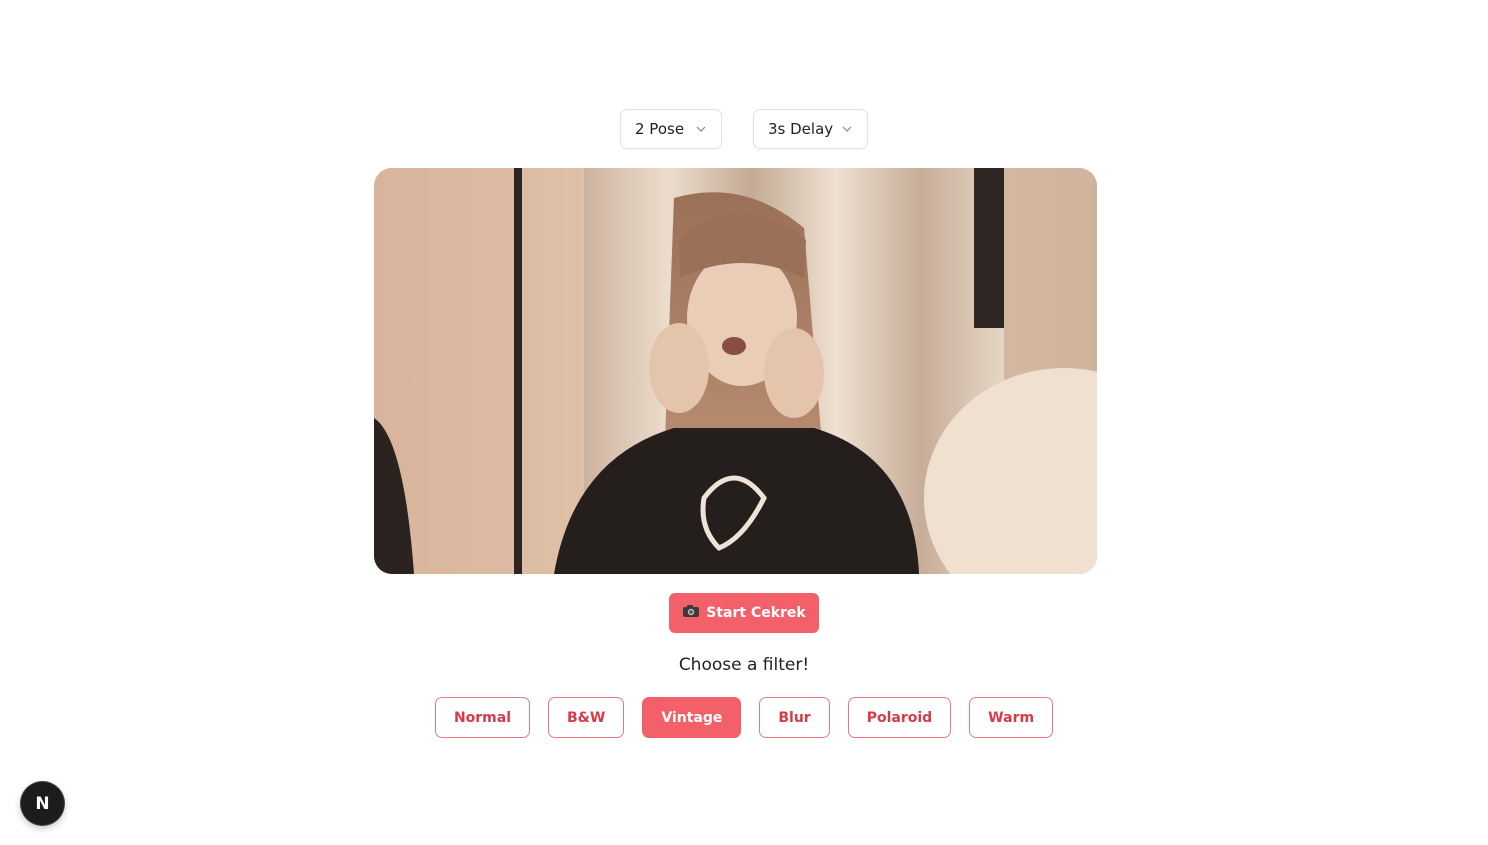 The width and height of the screenshot is (1488, 845). I want to click on filter-blur-button: Blur, so click(794, 717).